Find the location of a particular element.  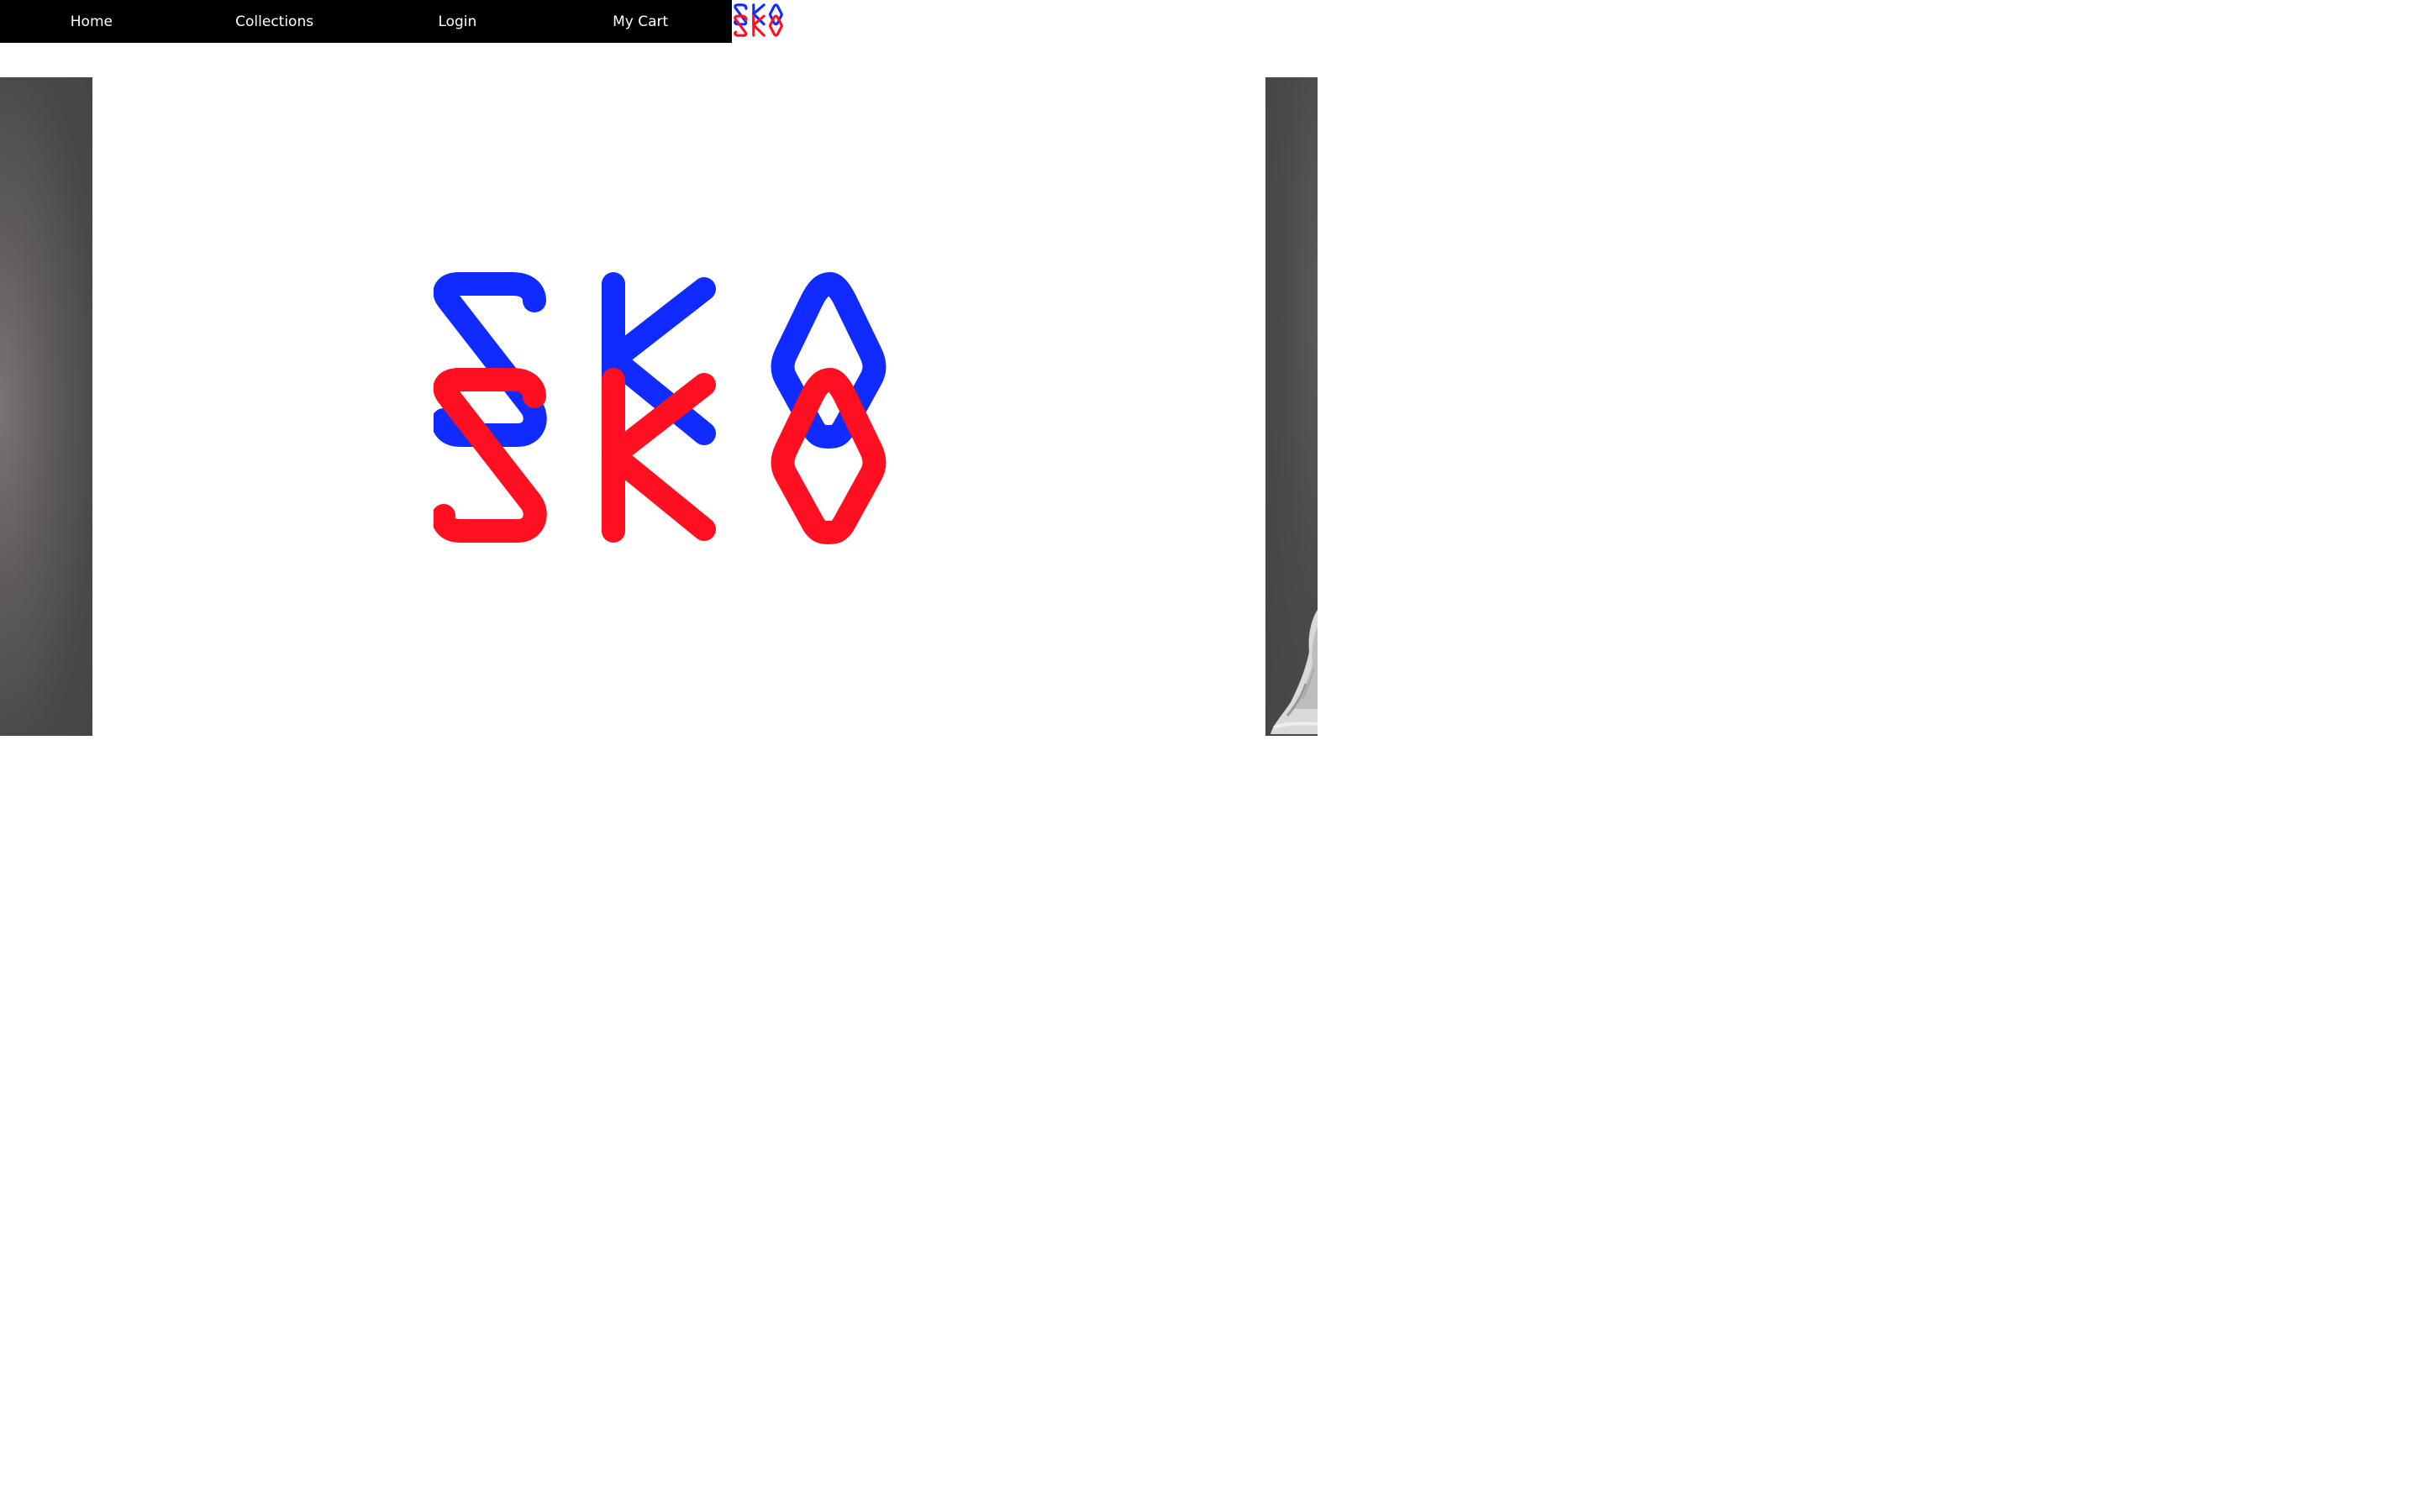

hero-sko-logo-icon is located at coordinates (660, 408).